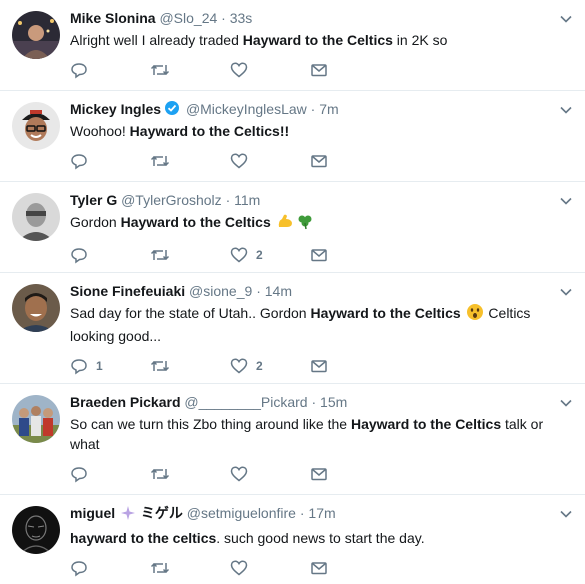 This screenshot has height=584, width=585. What do you see at coordinates (241, 513) in the screenshot?
I see `user-handle: @setmiguelonfire` at bounding box center [241, 513].